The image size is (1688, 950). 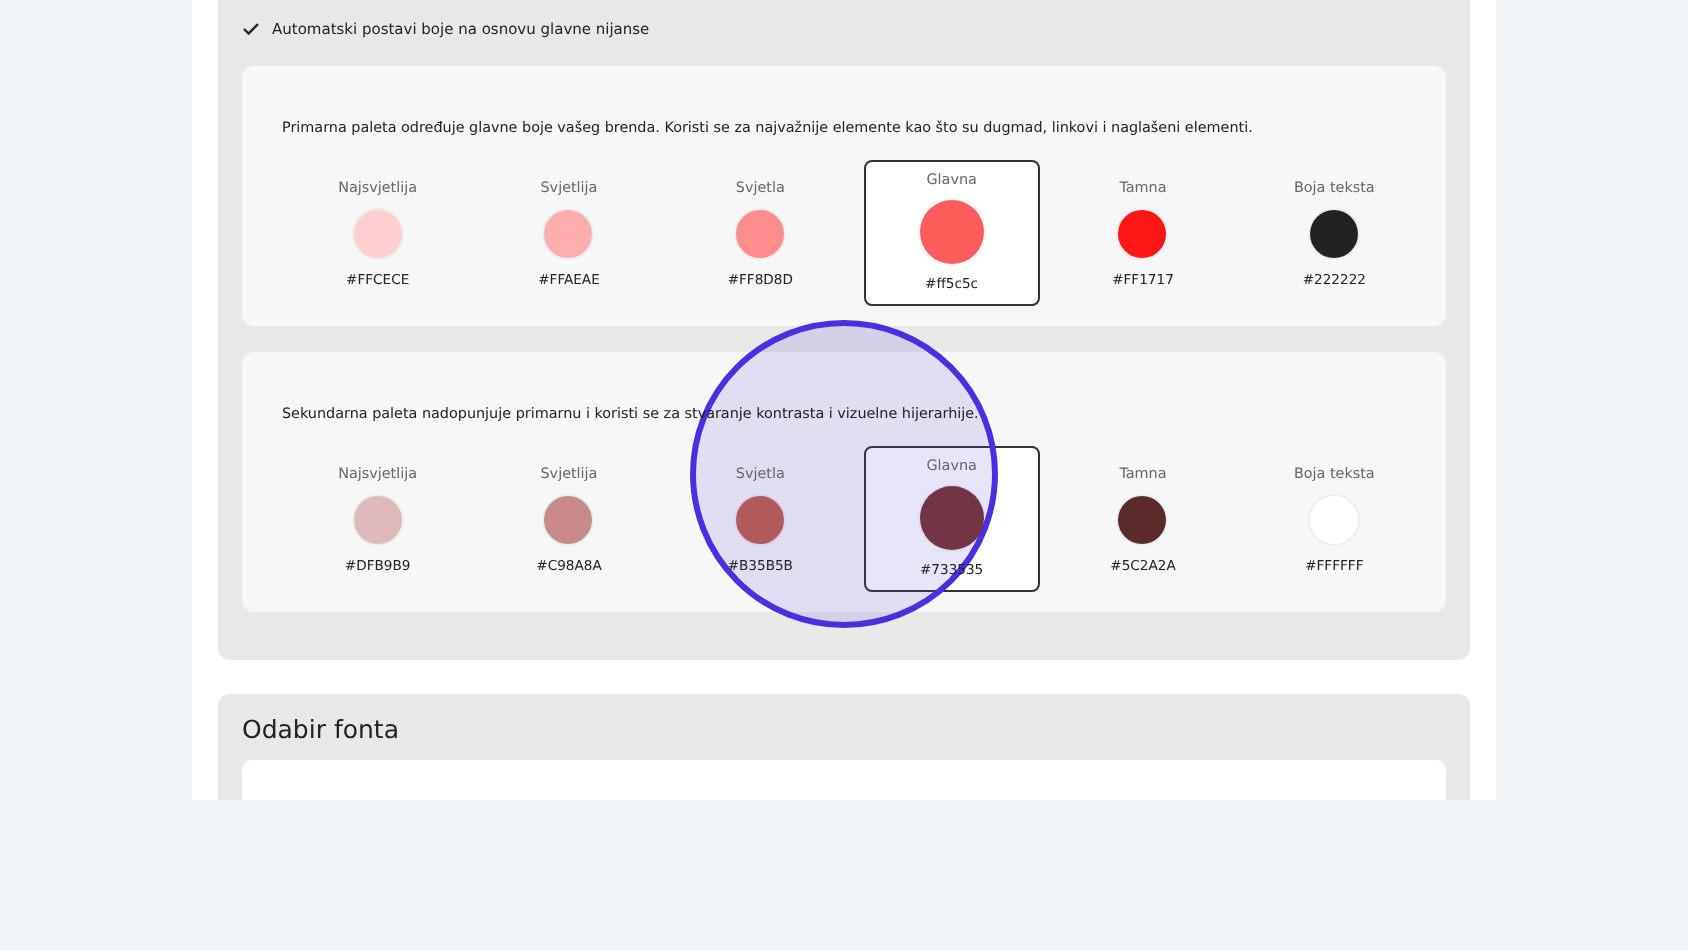 I want to click on section-title: Odabir fonta, so click(x=321, y=729).